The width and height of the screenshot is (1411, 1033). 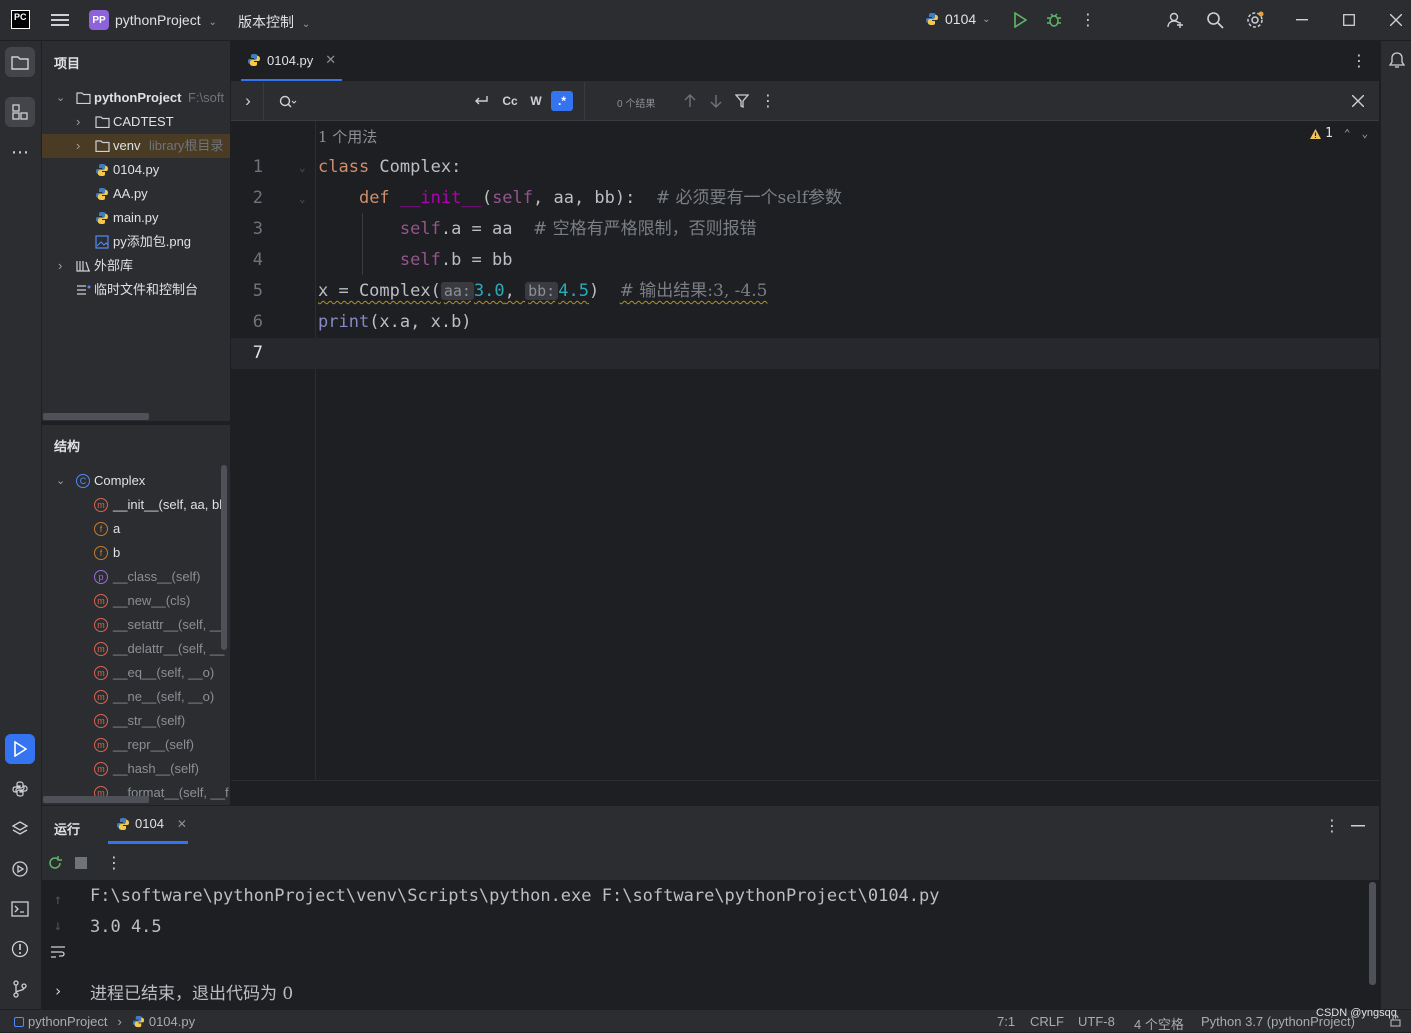 I want to click on structure-member: m __str__(self), so click(x=136, y=721).